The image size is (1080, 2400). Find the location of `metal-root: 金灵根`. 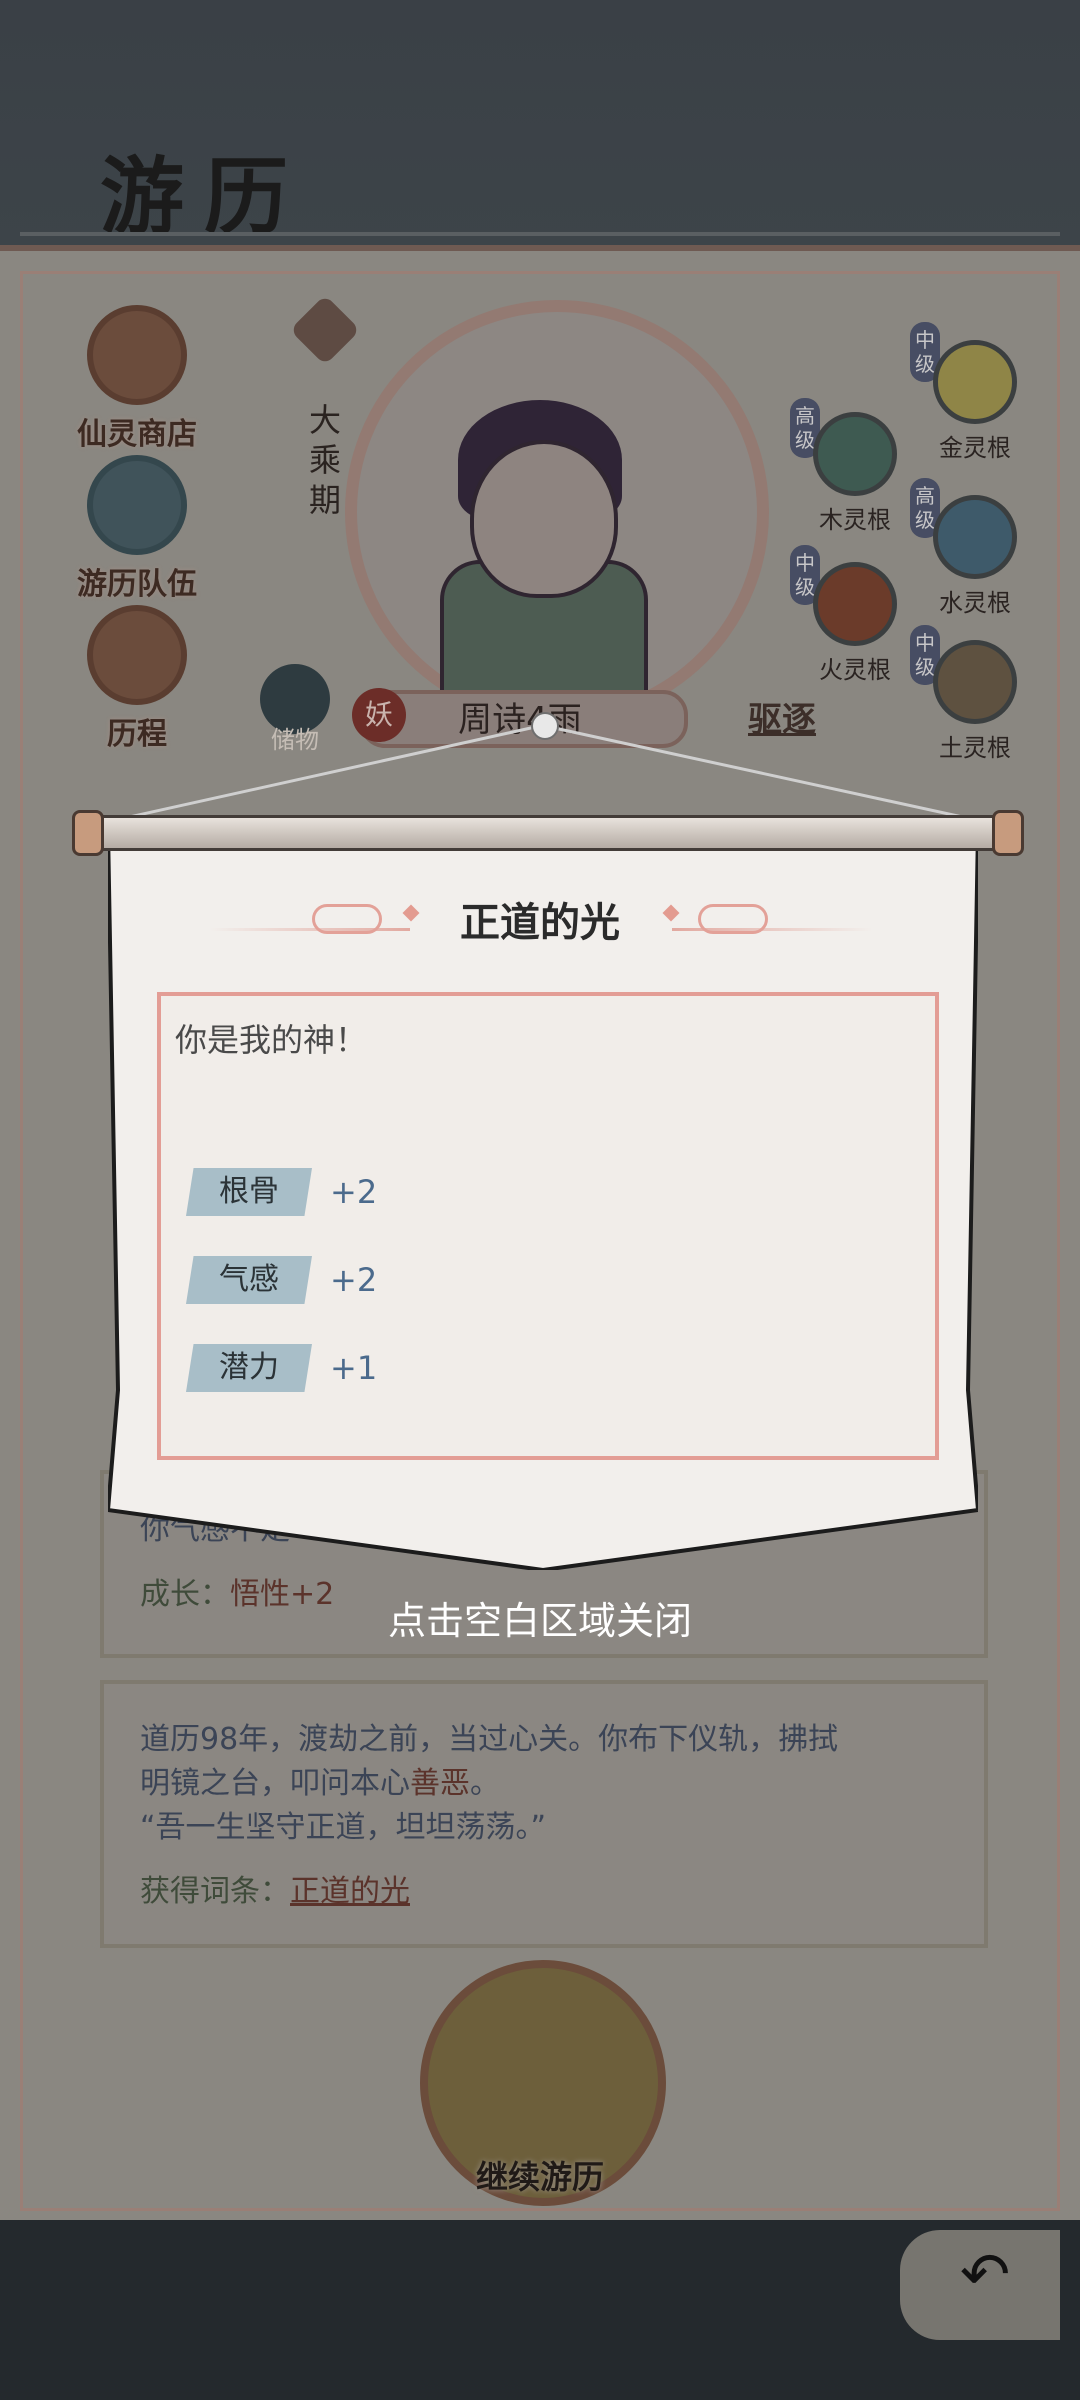

metal-root: 金灵根 is located at coordinates (975, 401).